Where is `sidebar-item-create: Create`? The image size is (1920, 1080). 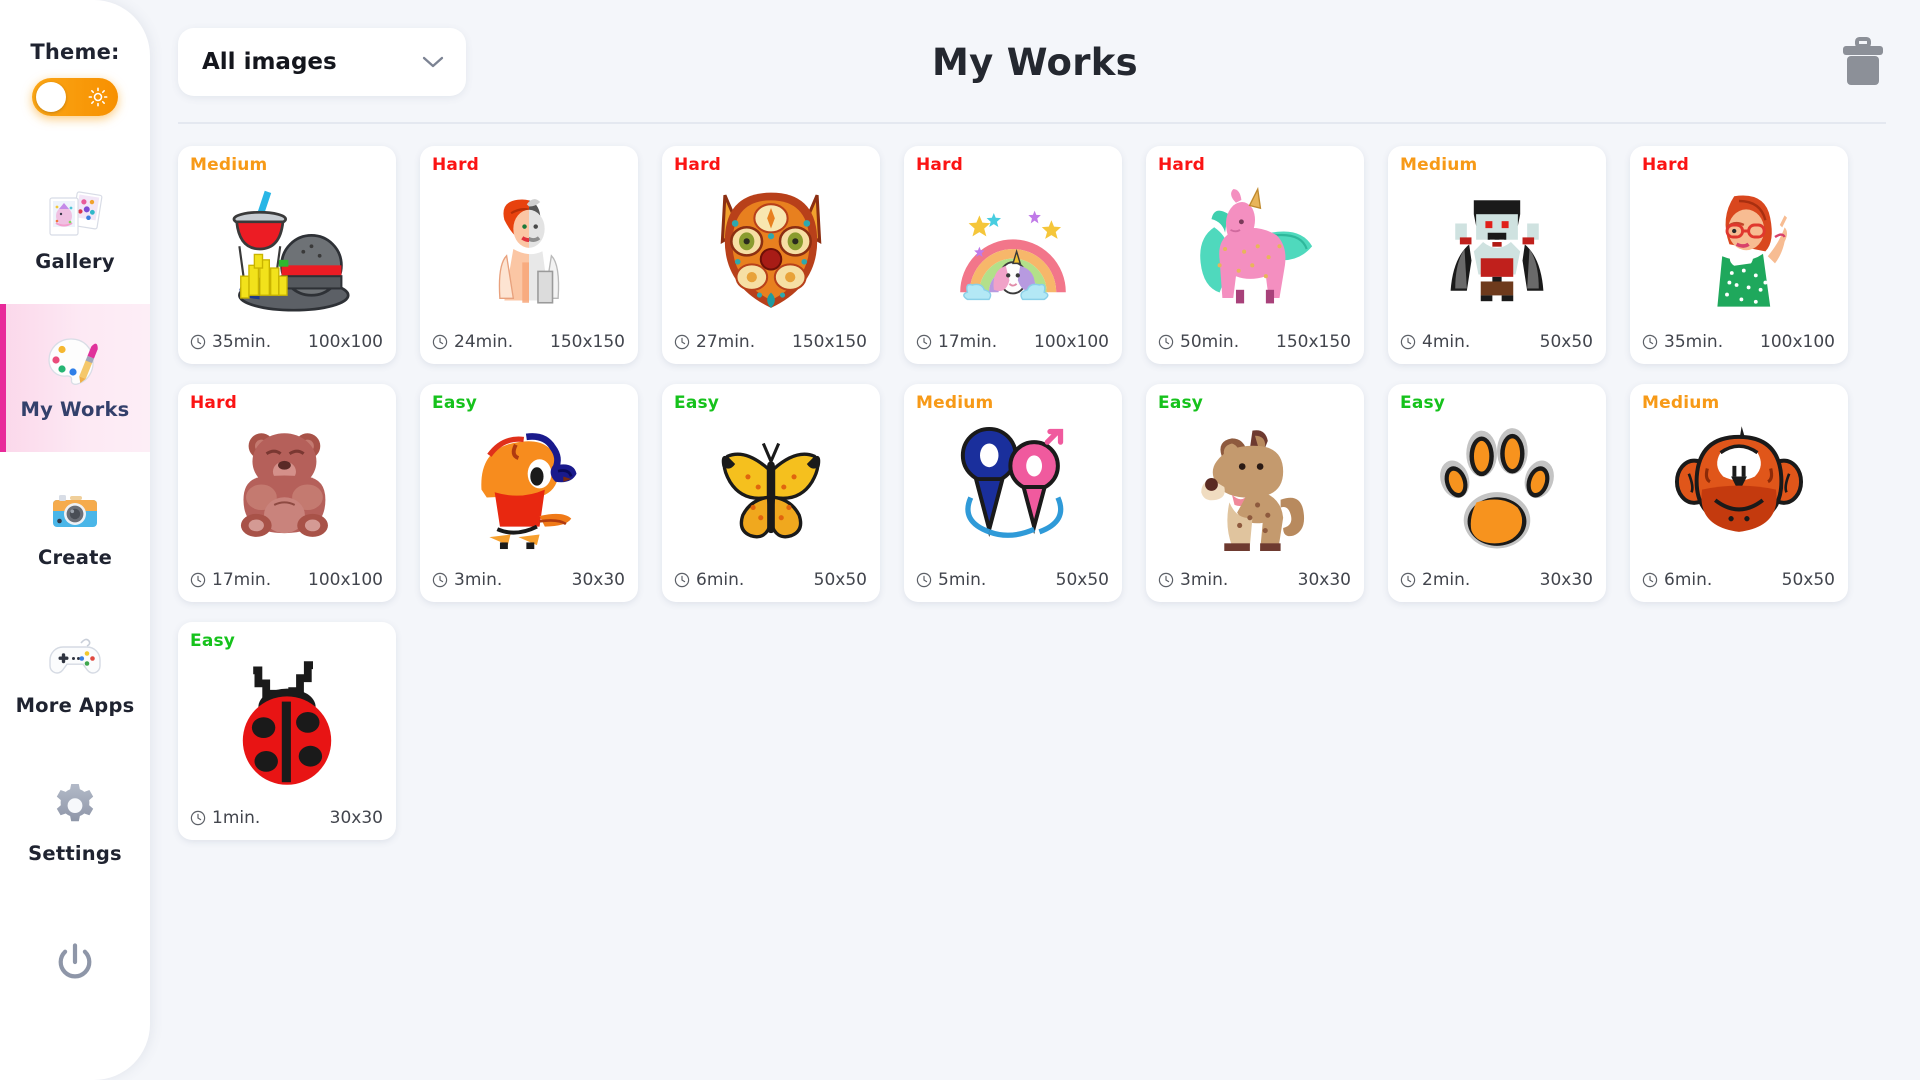 sidebar-item-create: Create is located at coordinates (75, 526).